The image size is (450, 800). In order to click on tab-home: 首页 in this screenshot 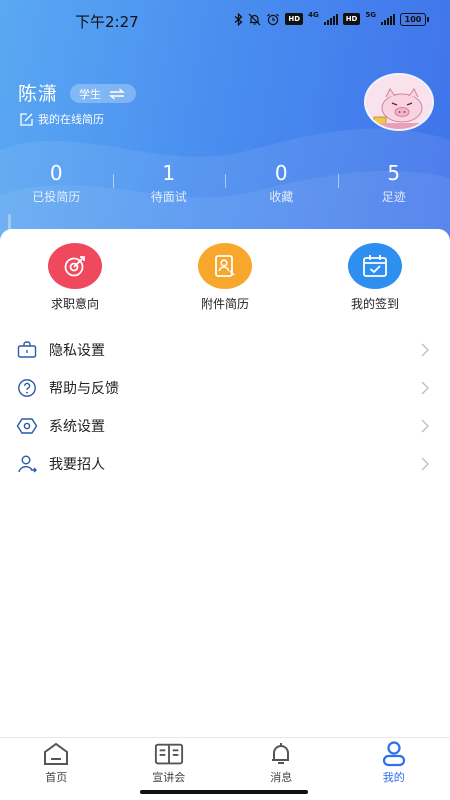, I will do `click(56, 769)`.